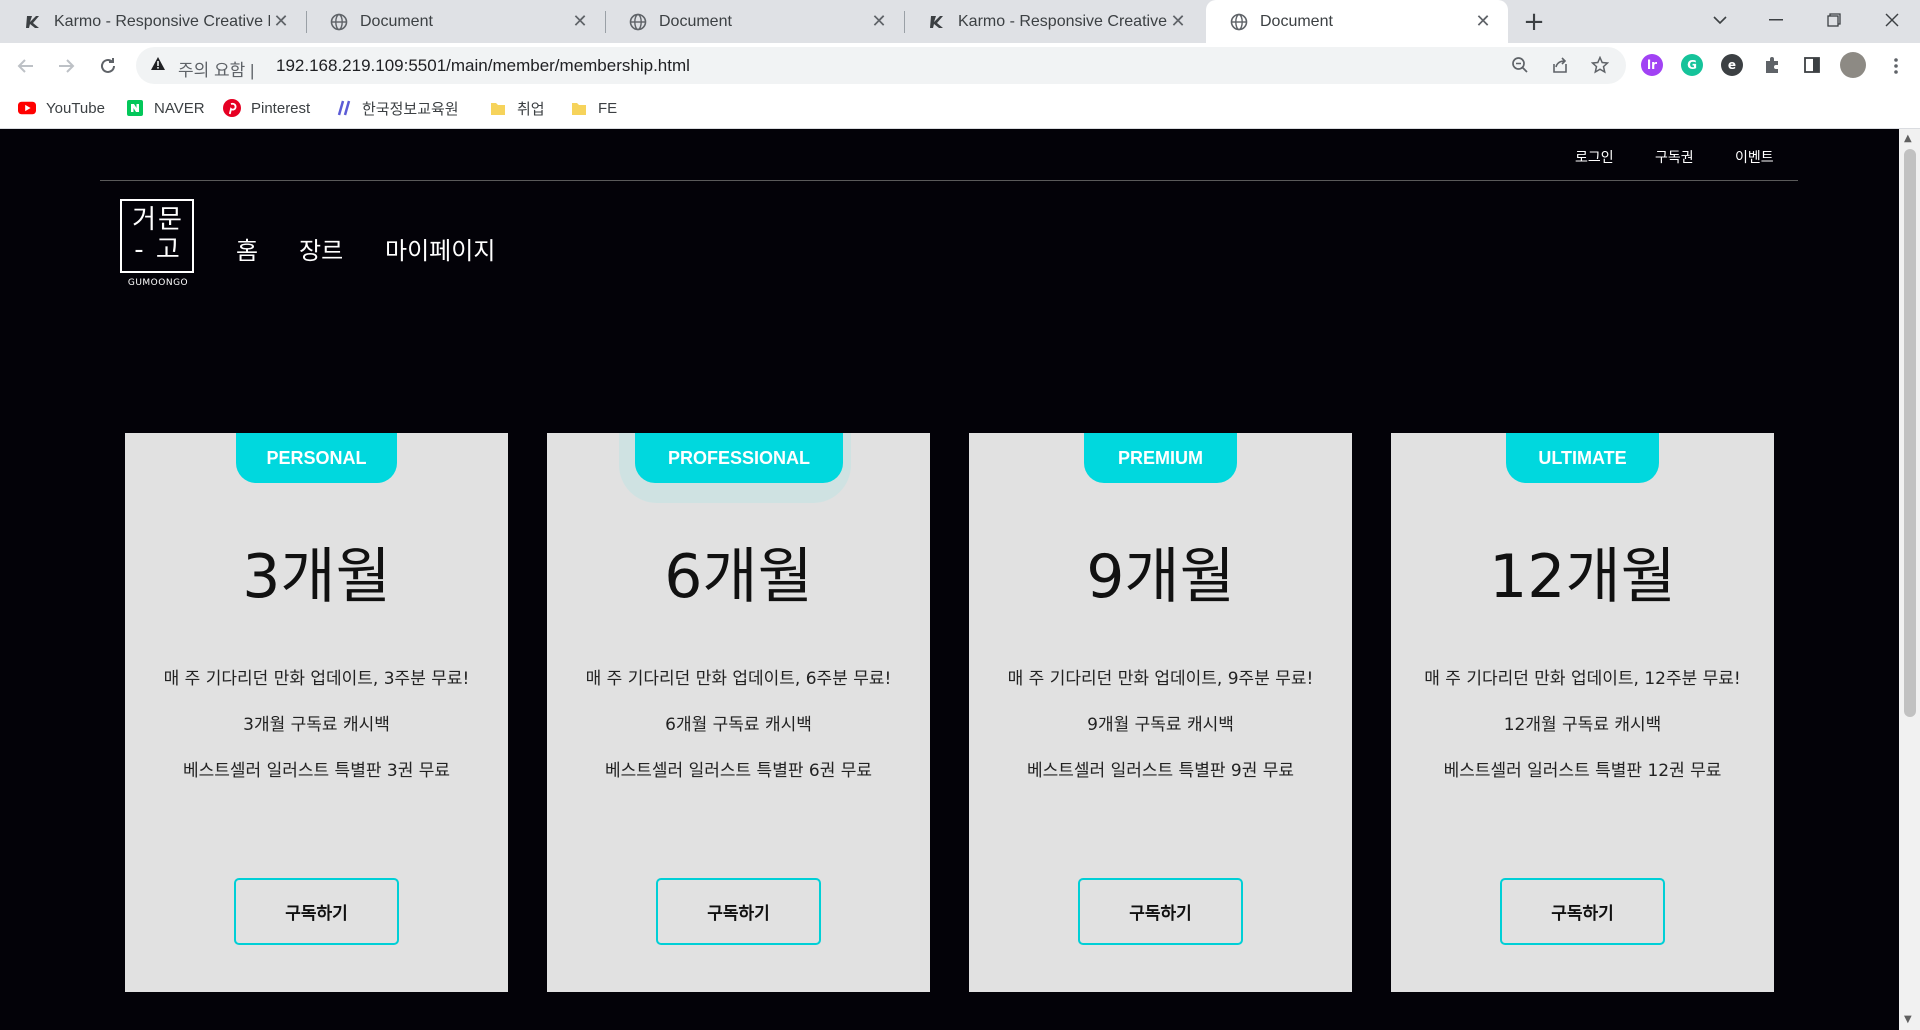 The image size is (1920, 1030). What do you see at coordinates (1892, 20) in the screenshot?
I see `close-window-icon` at bounding box center [1892, 20].